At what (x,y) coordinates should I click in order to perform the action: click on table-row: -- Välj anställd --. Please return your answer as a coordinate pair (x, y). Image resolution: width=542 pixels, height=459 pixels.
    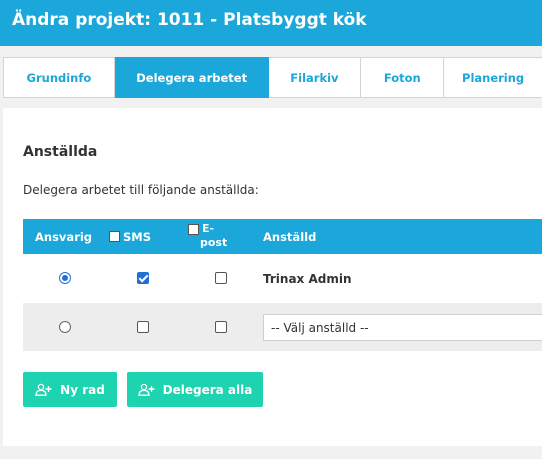
    Looking at the image, I should click on (282, 327).